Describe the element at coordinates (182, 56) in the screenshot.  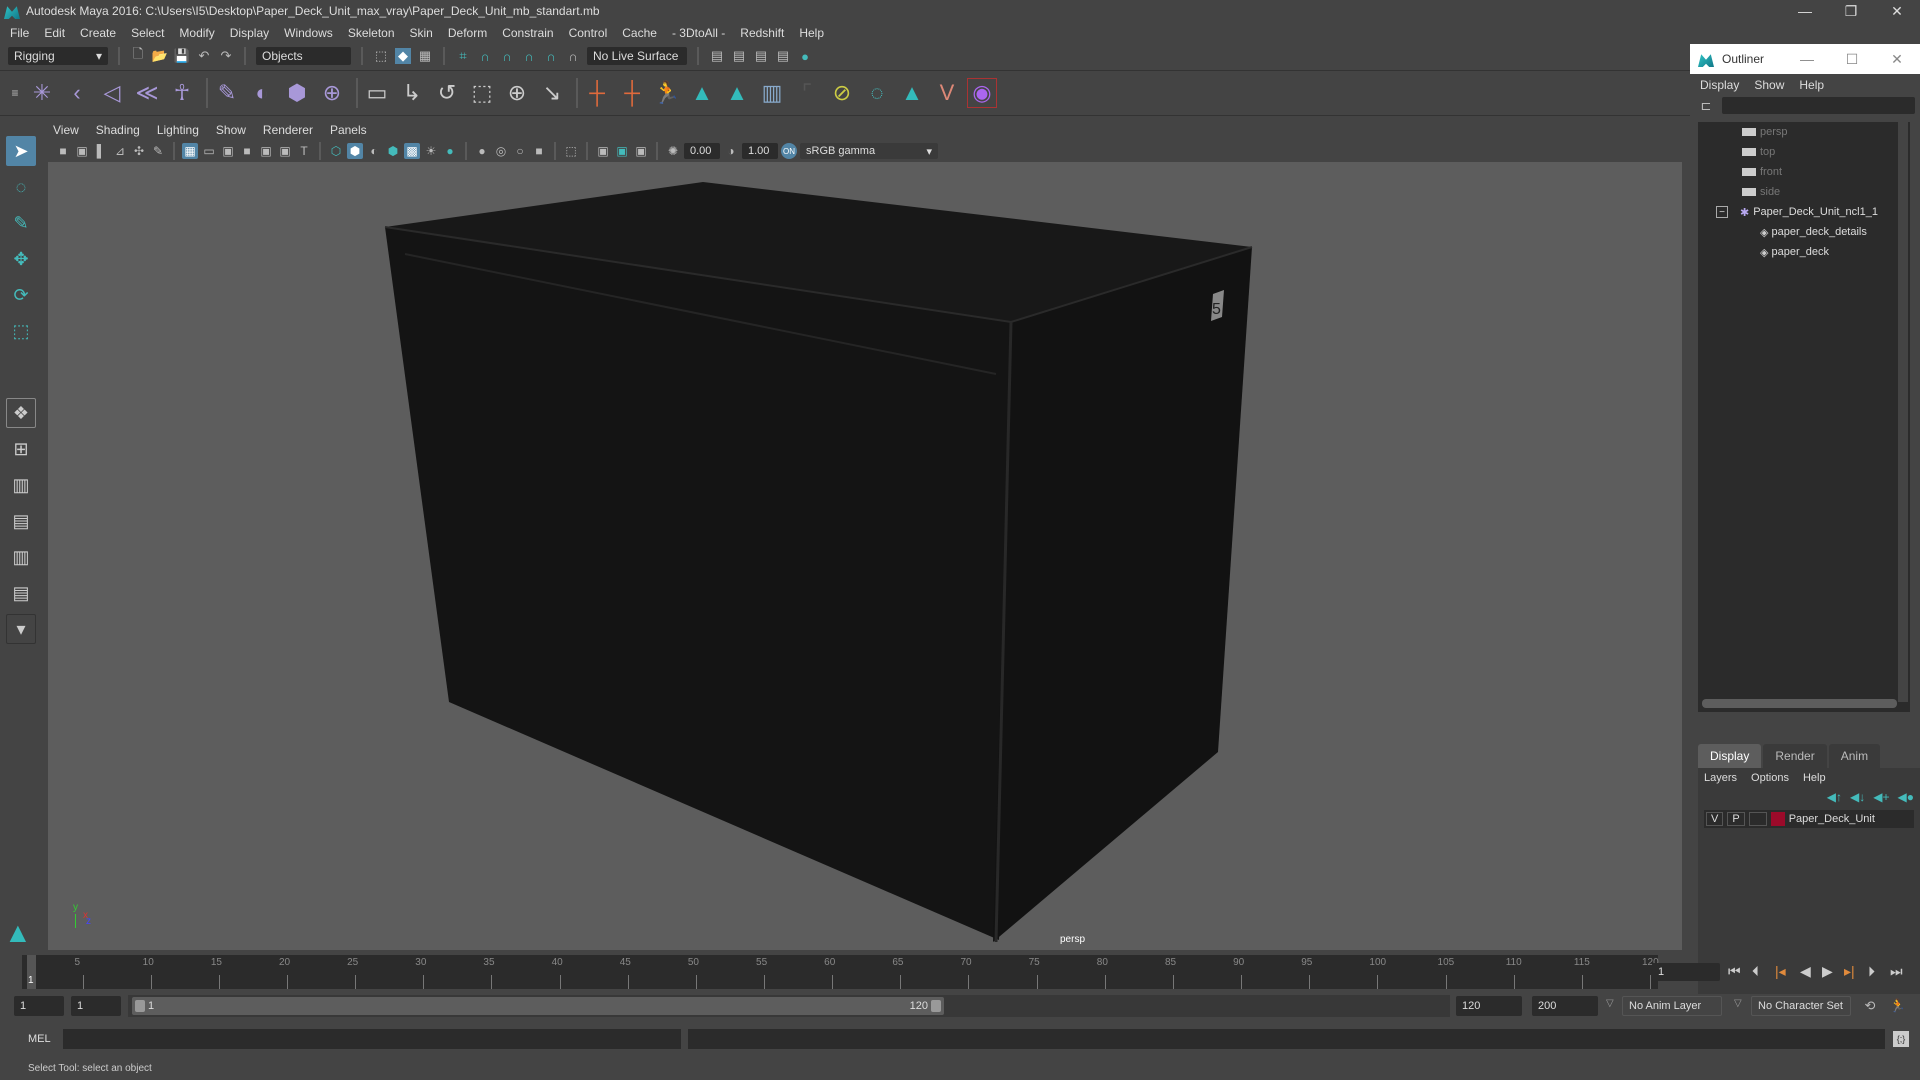
I see `save-scene-icon: 💾` at that location.